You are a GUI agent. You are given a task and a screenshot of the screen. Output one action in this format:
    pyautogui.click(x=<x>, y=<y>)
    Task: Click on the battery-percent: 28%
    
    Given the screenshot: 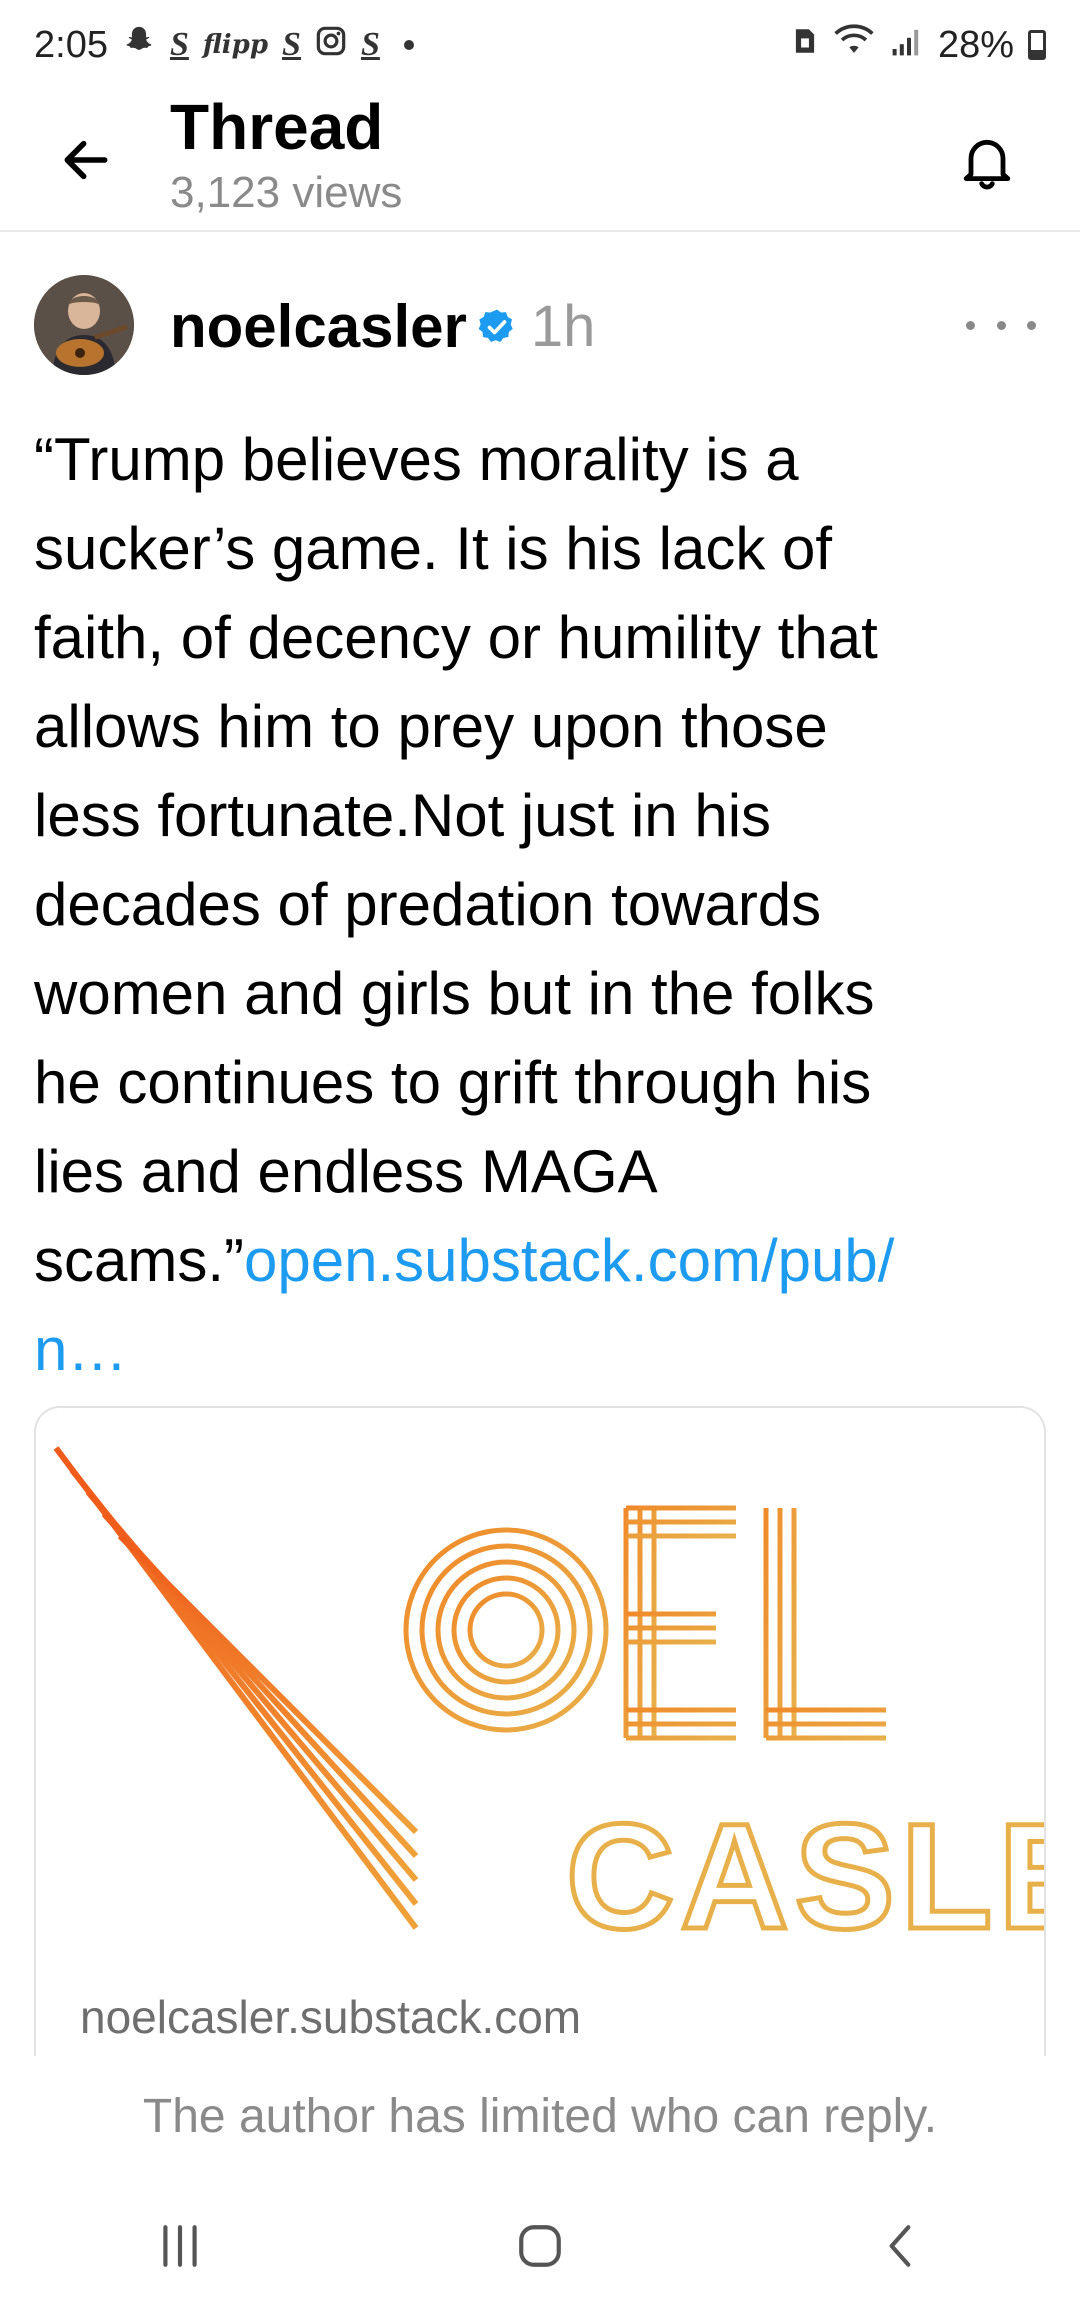 What is the action you would take?
    pyautogui.click(x=975, y=44)
    